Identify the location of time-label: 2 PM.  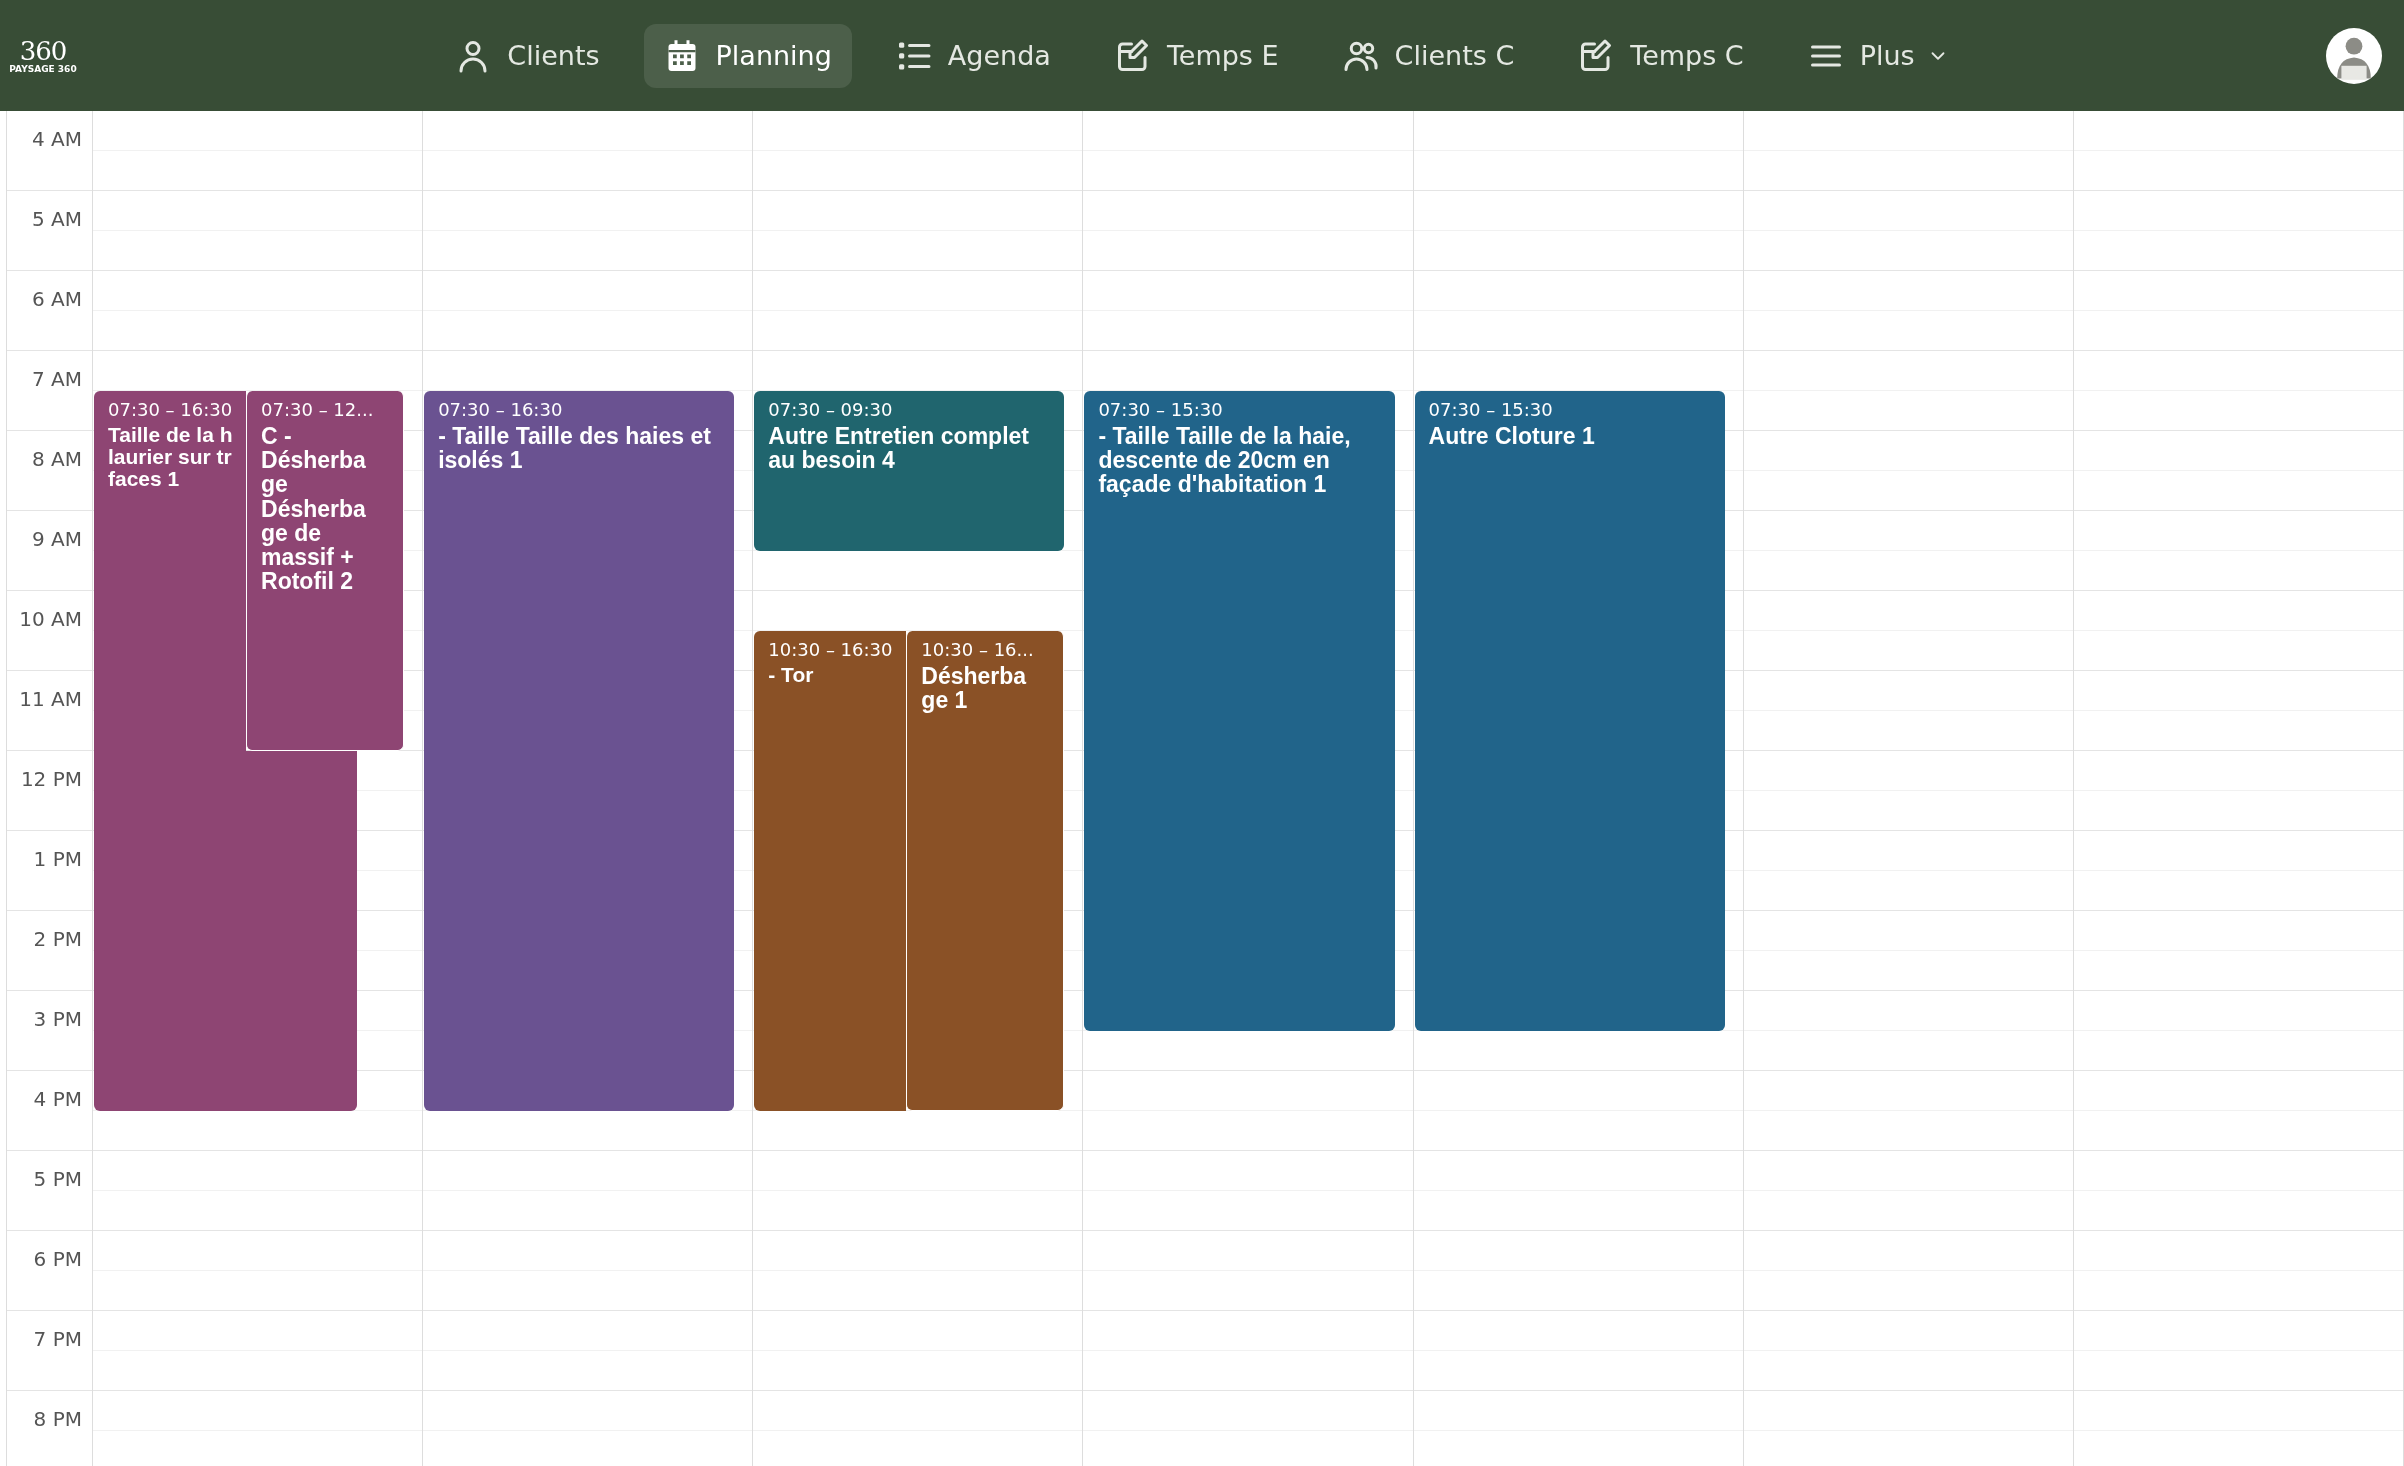
(57, 939).